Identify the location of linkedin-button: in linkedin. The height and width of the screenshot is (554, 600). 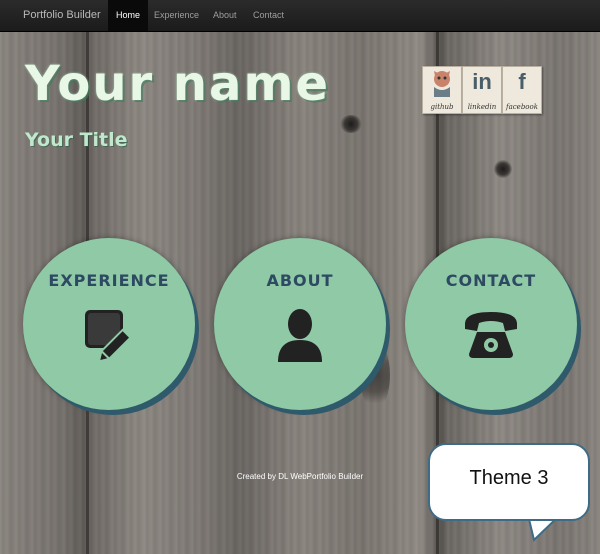
(482, 90).